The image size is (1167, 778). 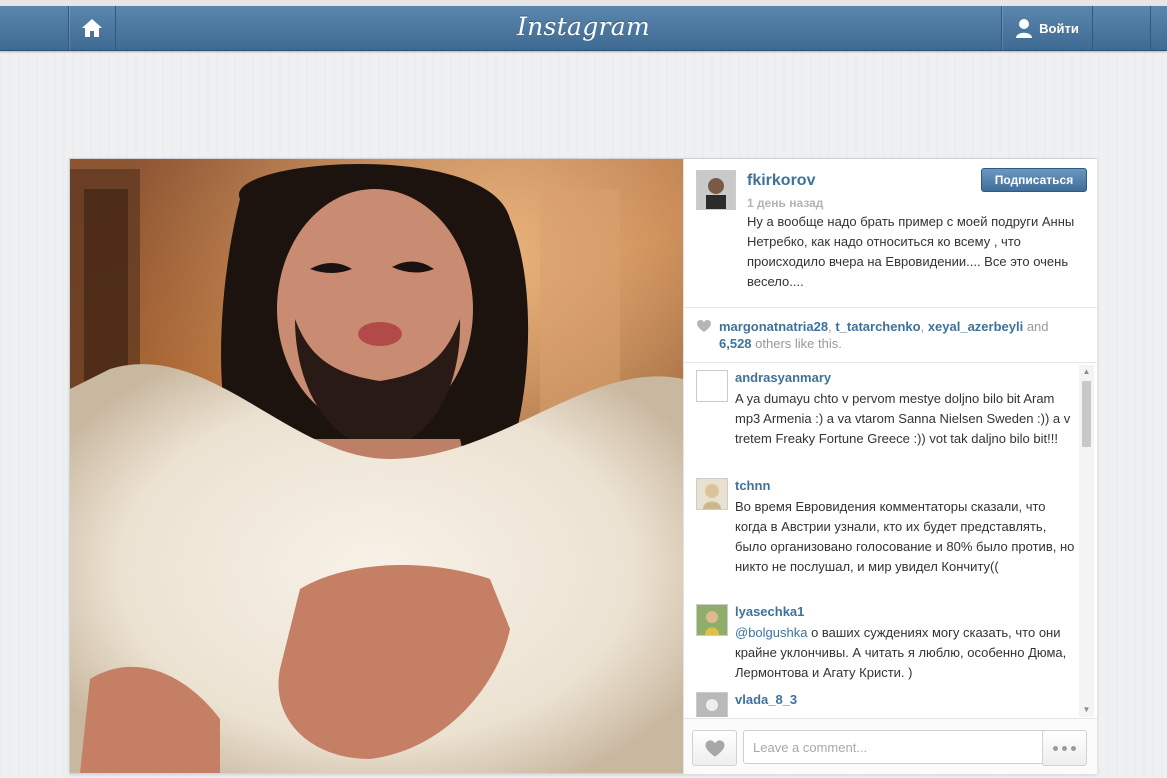 What do you see at coordinates (1059, 28) in the screenshot?
I see `login-label: Войти` at bounding box center [1059, 28].